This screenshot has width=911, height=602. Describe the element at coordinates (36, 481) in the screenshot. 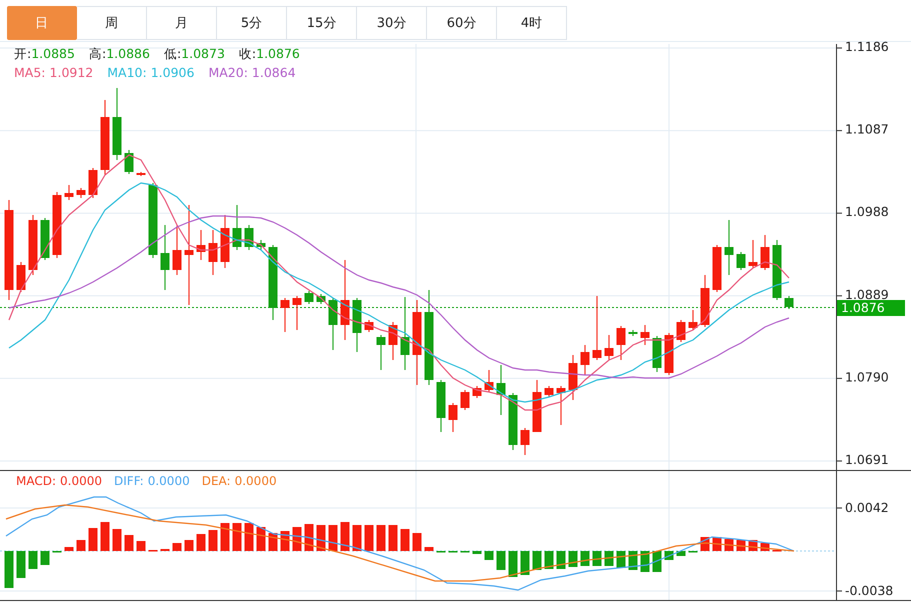

I see `macd-indicator-label: MACD:` at that location.